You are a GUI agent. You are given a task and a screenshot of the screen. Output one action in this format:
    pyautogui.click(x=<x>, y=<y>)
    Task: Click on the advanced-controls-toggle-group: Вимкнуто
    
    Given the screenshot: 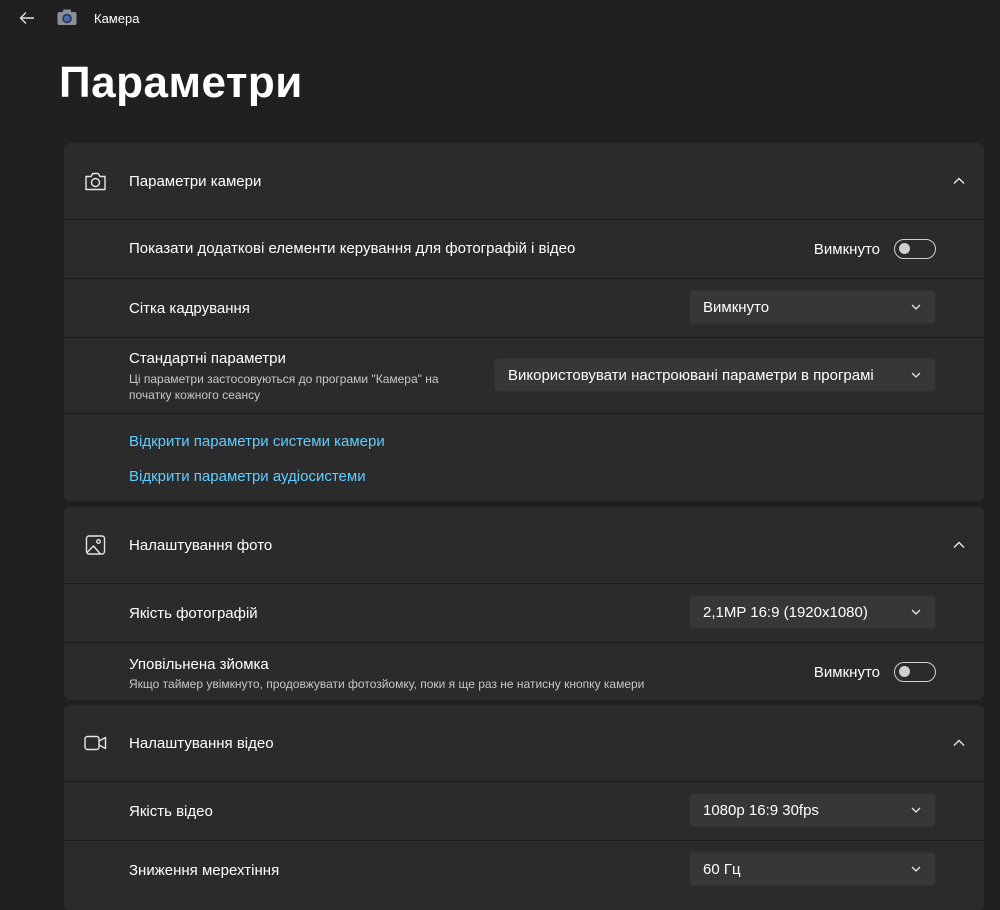 What is the action you would take?
    pyautogui.click(x=875, y=249)
    